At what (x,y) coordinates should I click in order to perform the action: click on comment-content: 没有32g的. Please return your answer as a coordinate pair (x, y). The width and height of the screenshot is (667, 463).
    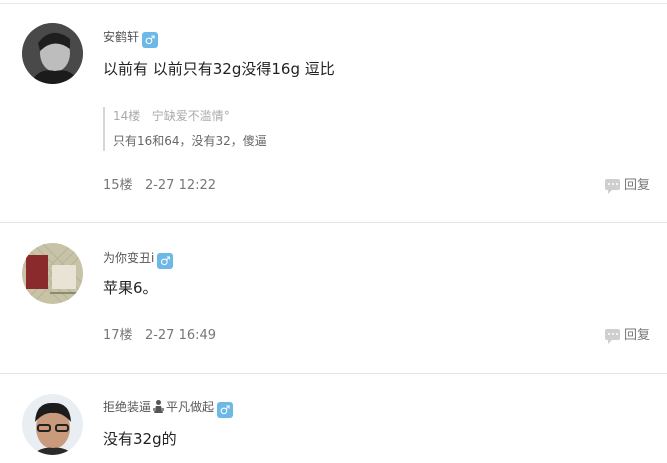
    Looking at the image, I should click on (140, 439).